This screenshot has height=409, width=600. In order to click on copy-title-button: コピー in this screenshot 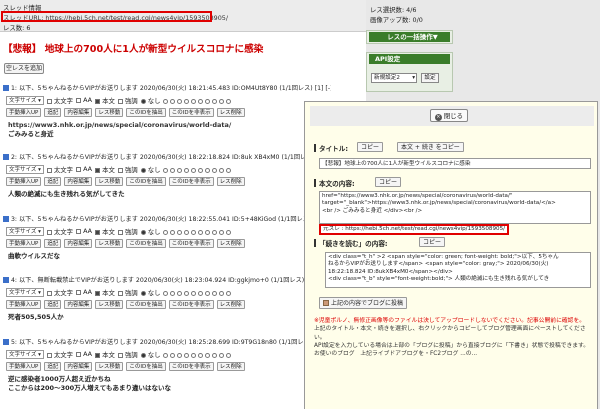, I will do `click(370, 147)`.